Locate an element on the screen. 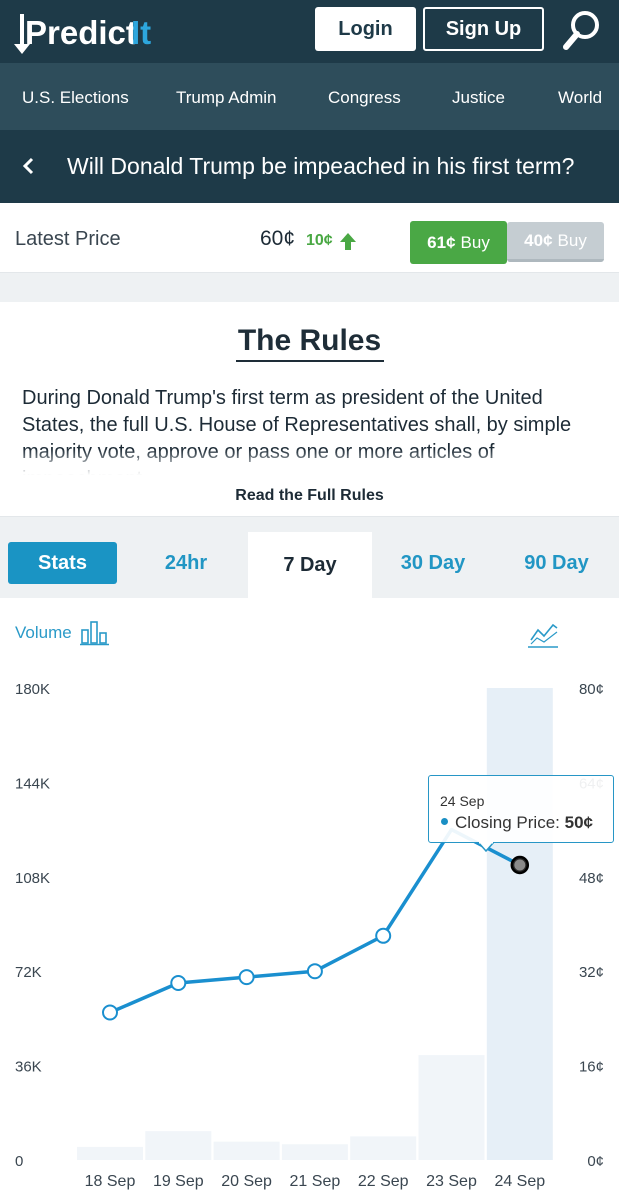 The width and height of the screenshot is (619, 1200). left-axis-tick-label: 108K is located at coordinates (32, 878).